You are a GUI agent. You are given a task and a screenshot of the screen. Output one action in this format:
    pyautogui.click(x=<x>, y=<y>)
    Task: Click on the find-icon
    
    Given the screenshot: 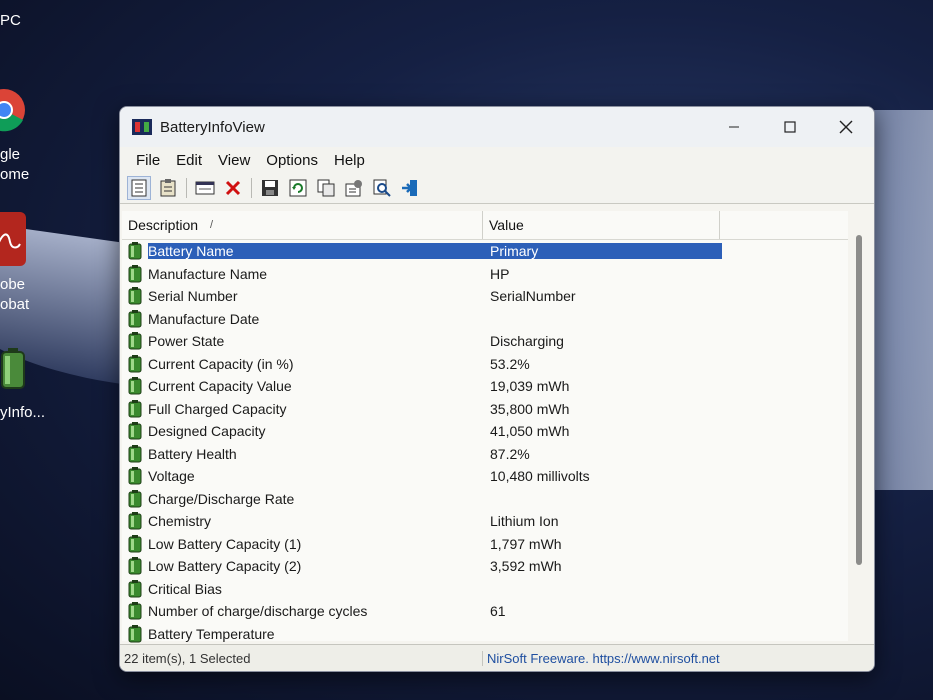 What is the action you would take?
    pyautogui.click(x=382, y=188)
    